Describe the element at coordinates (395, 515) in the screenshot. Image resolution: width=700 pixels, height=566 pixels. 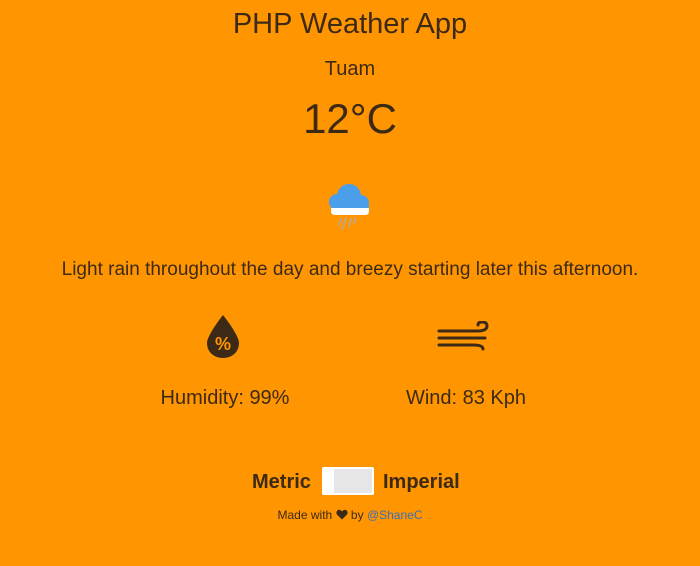
I see `author-link: @ShaneC` at that location.